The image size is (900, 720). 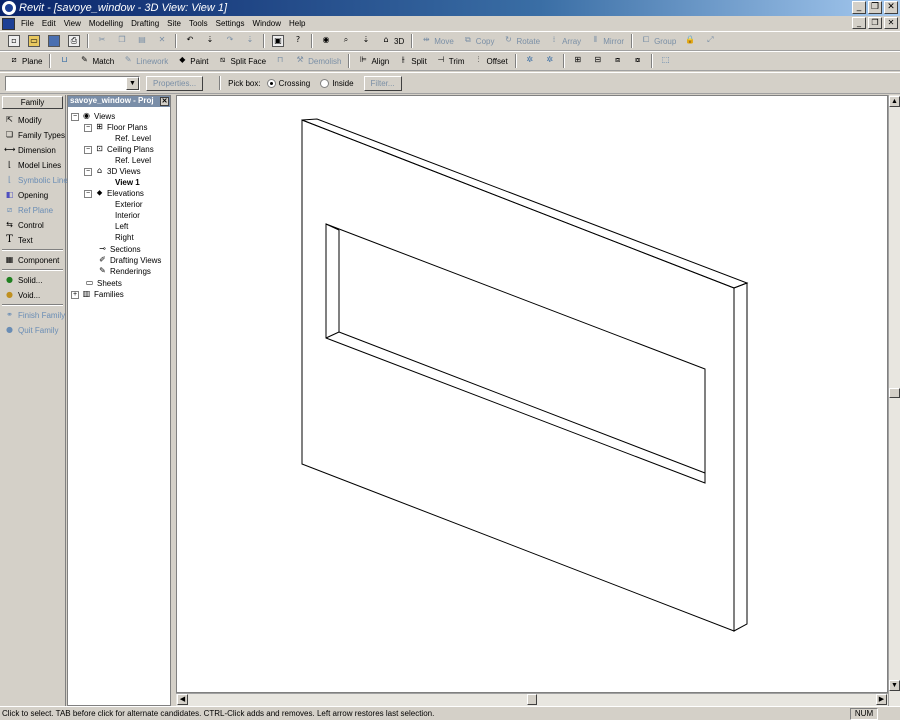 I want to click on vertical-scrollbar: ▲ ▼, so click(x=894, y=400).